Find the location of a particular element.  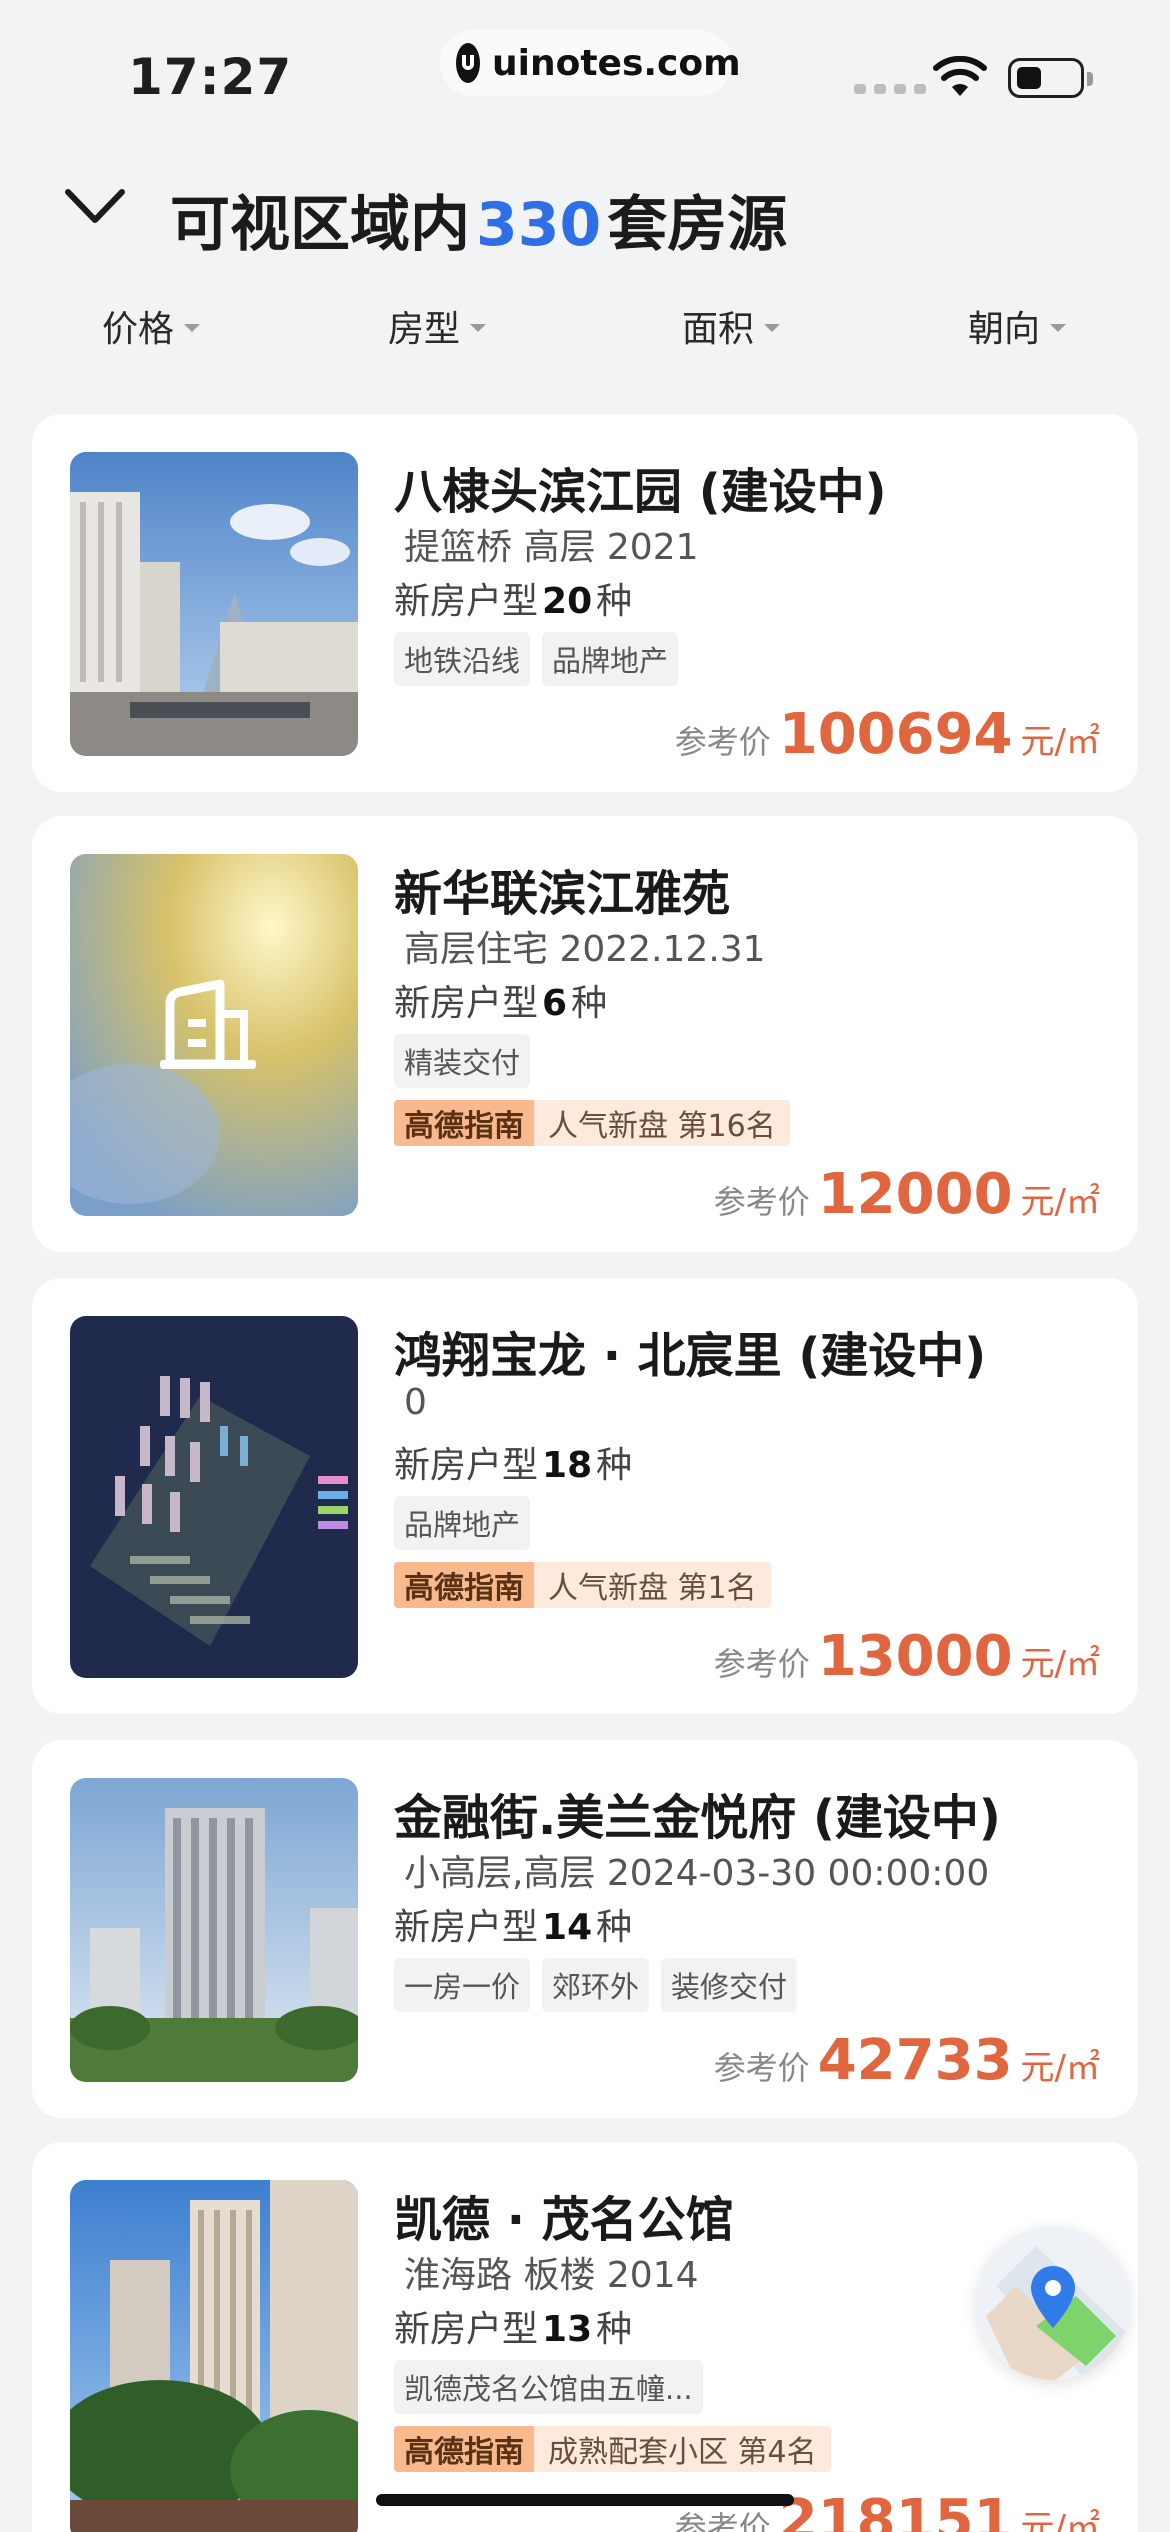

listing-tags: 精装交付 is located at coordinates (462, 1061).